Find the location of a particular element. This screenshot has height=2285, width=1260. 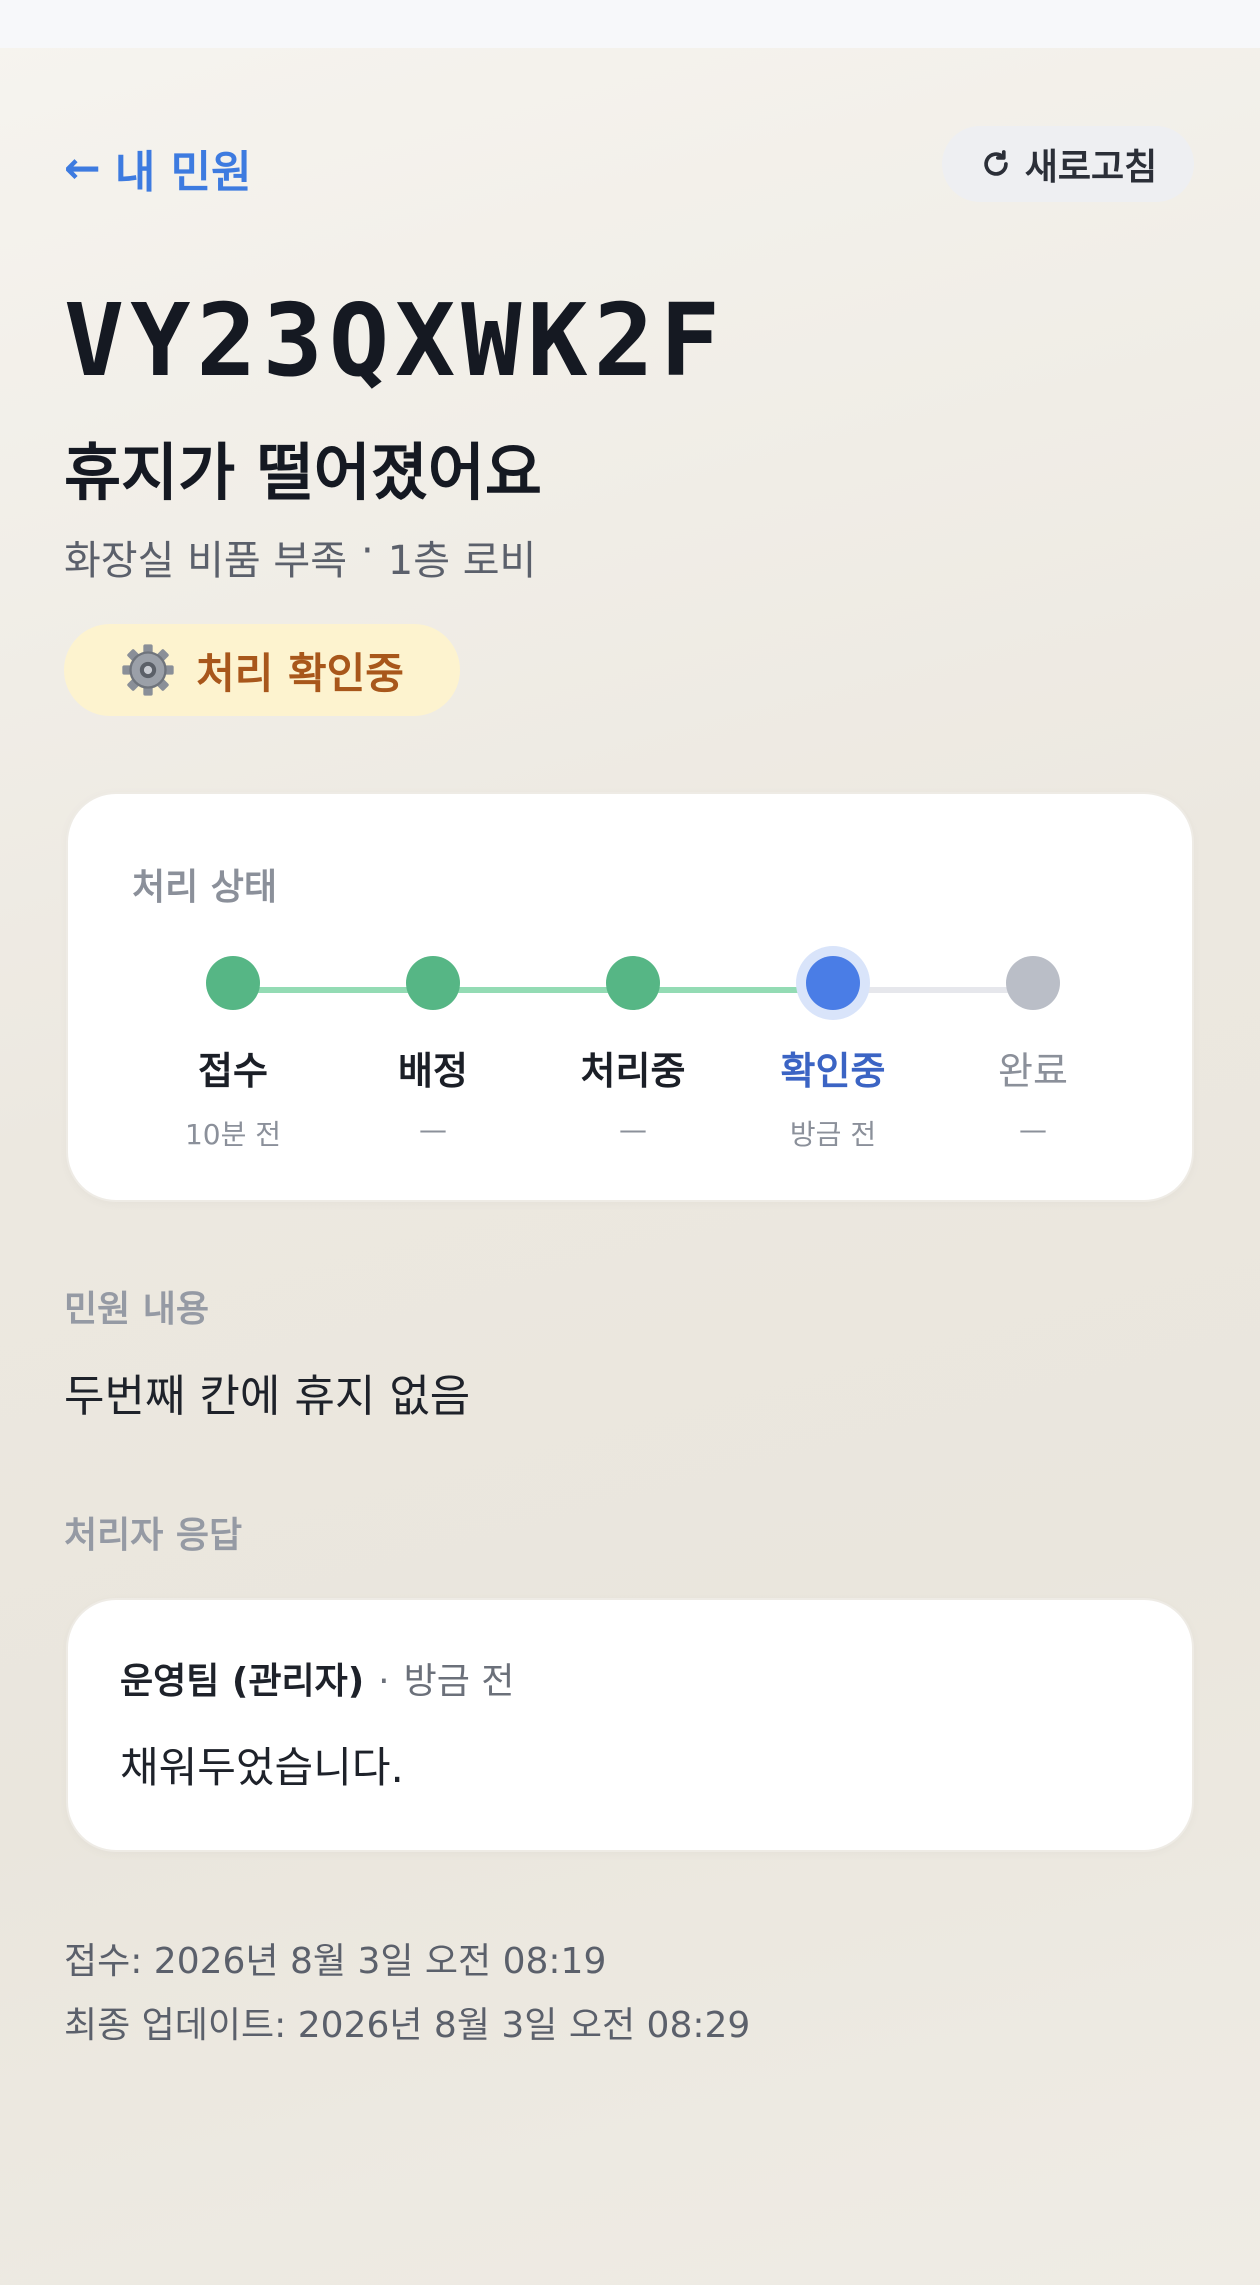

progress-step: 배정 — is located at coordinates (433, 1046).